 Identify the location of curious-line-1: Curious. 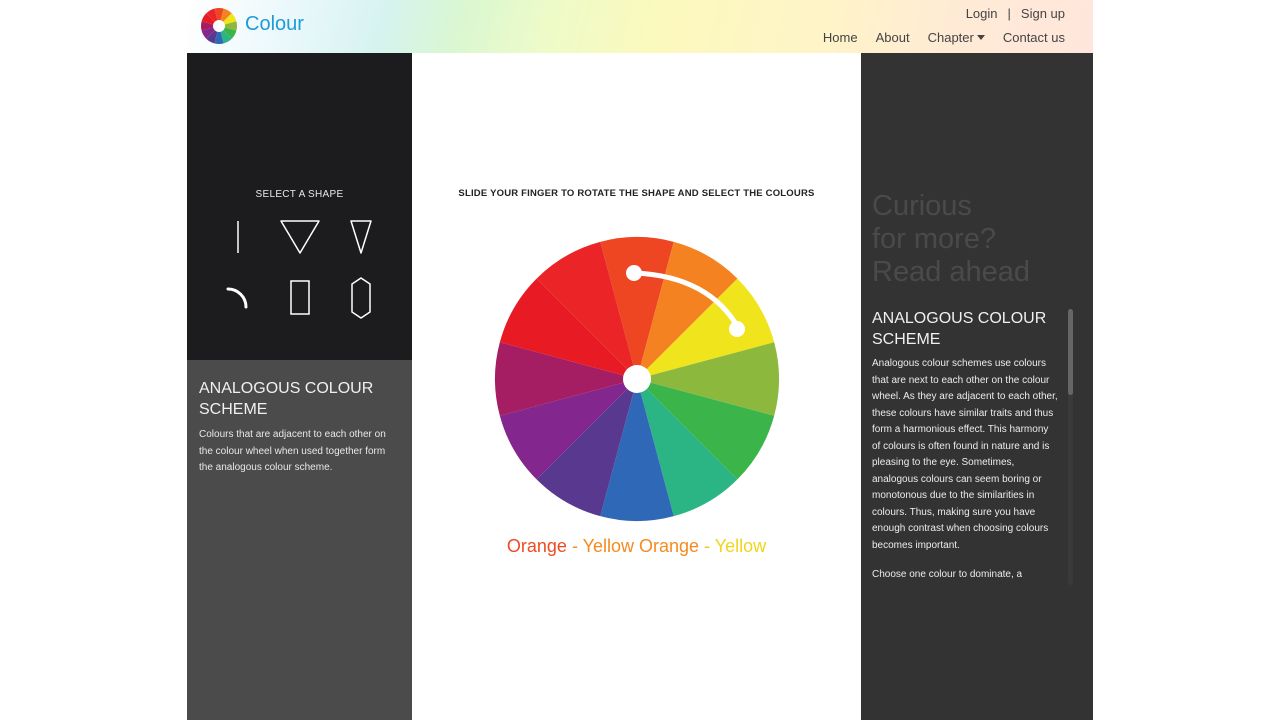
(922, 206).